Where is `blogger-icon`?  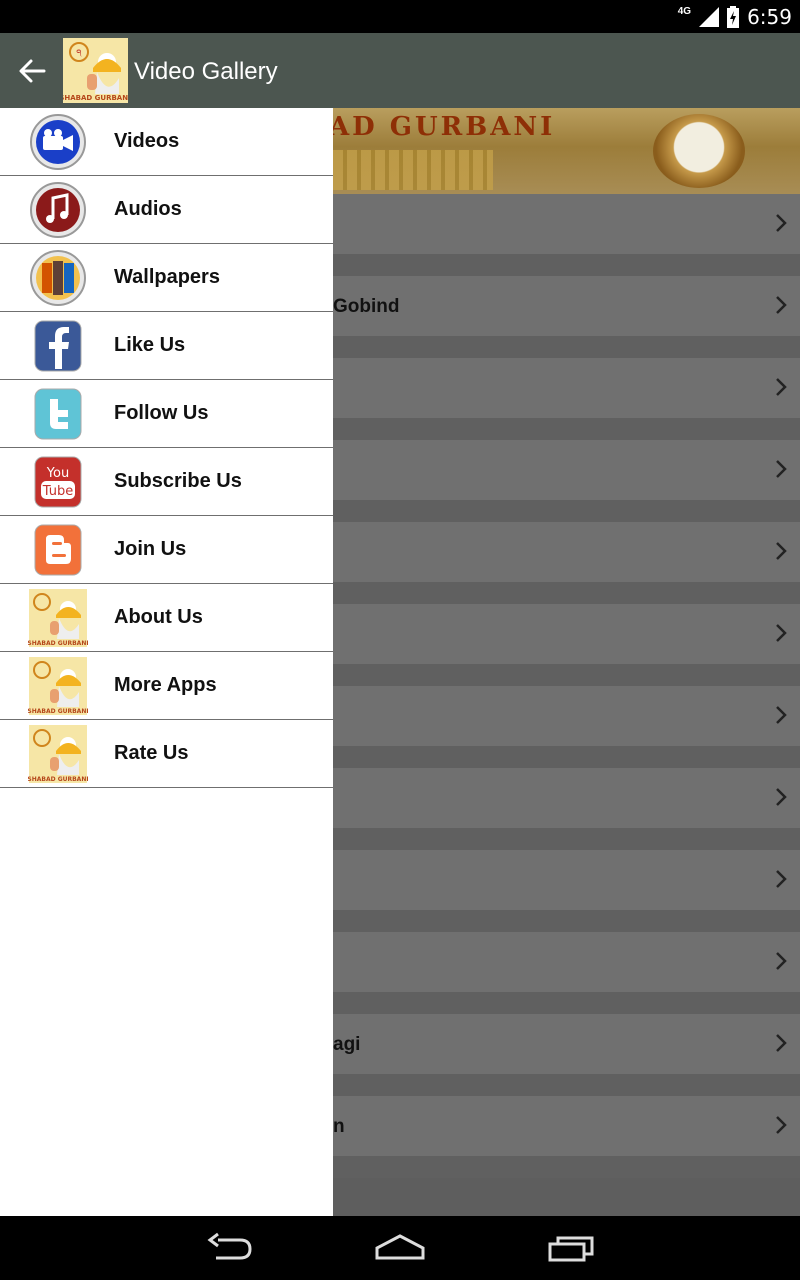
blogger-icon is located at coordinates (58, 550).